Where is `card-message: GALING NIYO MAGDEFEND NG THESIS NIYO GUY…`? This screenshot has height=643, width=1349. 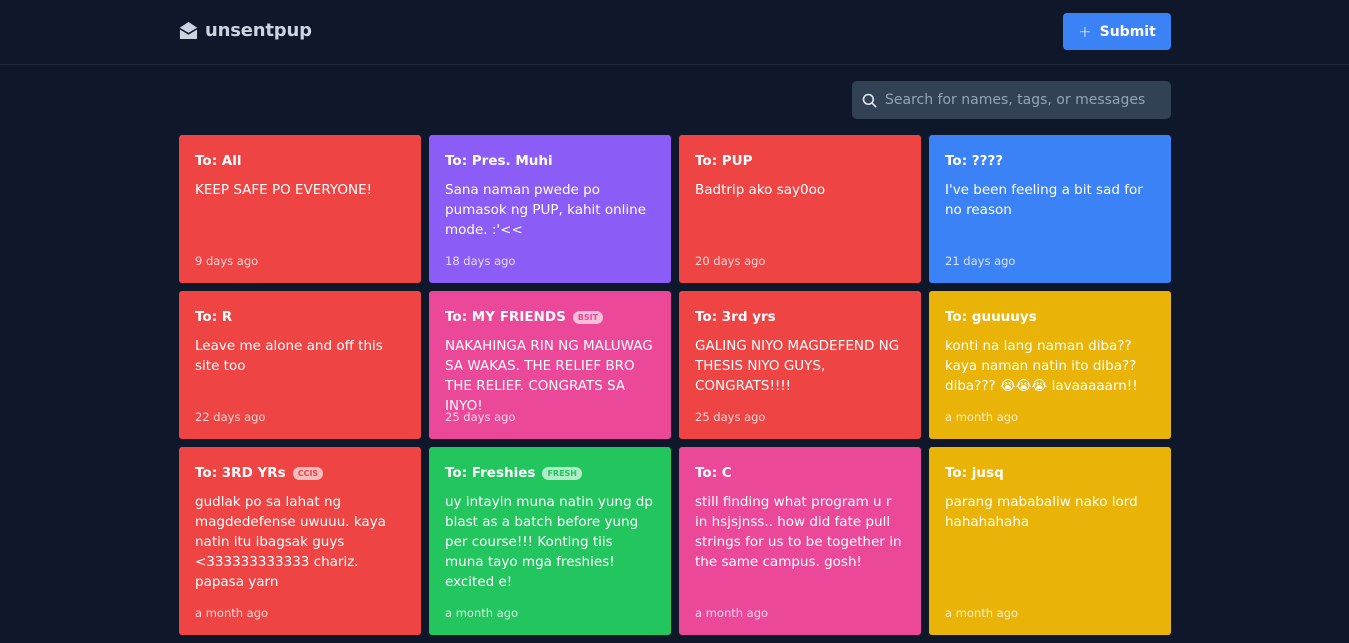
card-message: GALING NIYO MAGDEFEND NG THESIS NIYO GUY… is located at coordinates (797, 366).